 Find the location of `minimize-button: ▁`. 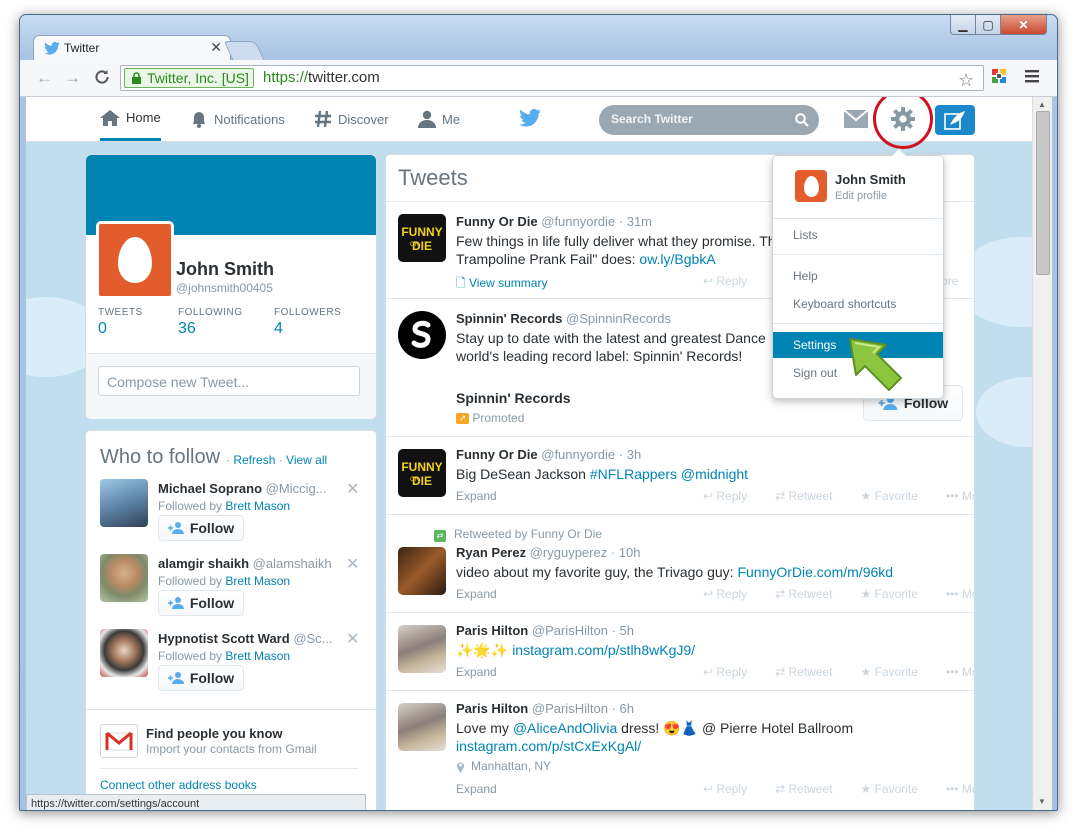

minimize-button: ▁ is located at coordinates (963, 25).